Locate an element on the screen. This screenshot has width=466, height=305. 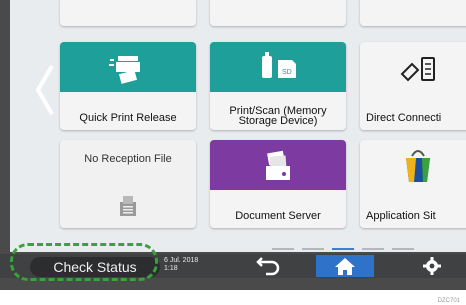
svg-text: SD is located at coordinates (287, 72).